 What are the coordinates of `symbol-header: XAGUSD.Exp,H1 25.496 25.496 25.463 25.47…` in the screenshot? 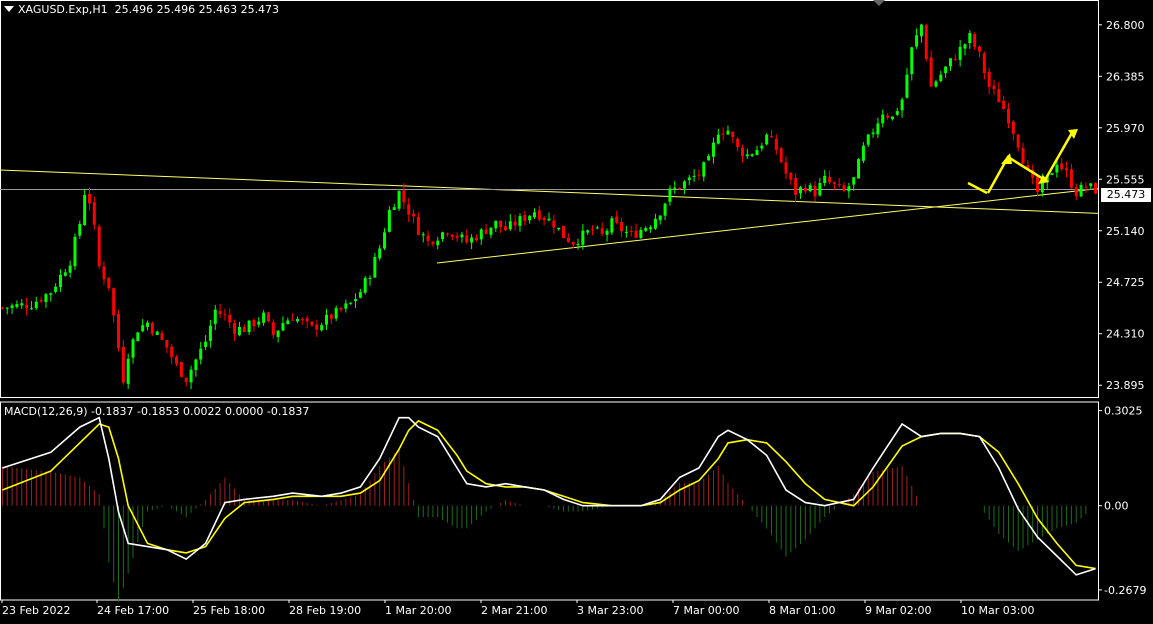 It's located at (141, 9).